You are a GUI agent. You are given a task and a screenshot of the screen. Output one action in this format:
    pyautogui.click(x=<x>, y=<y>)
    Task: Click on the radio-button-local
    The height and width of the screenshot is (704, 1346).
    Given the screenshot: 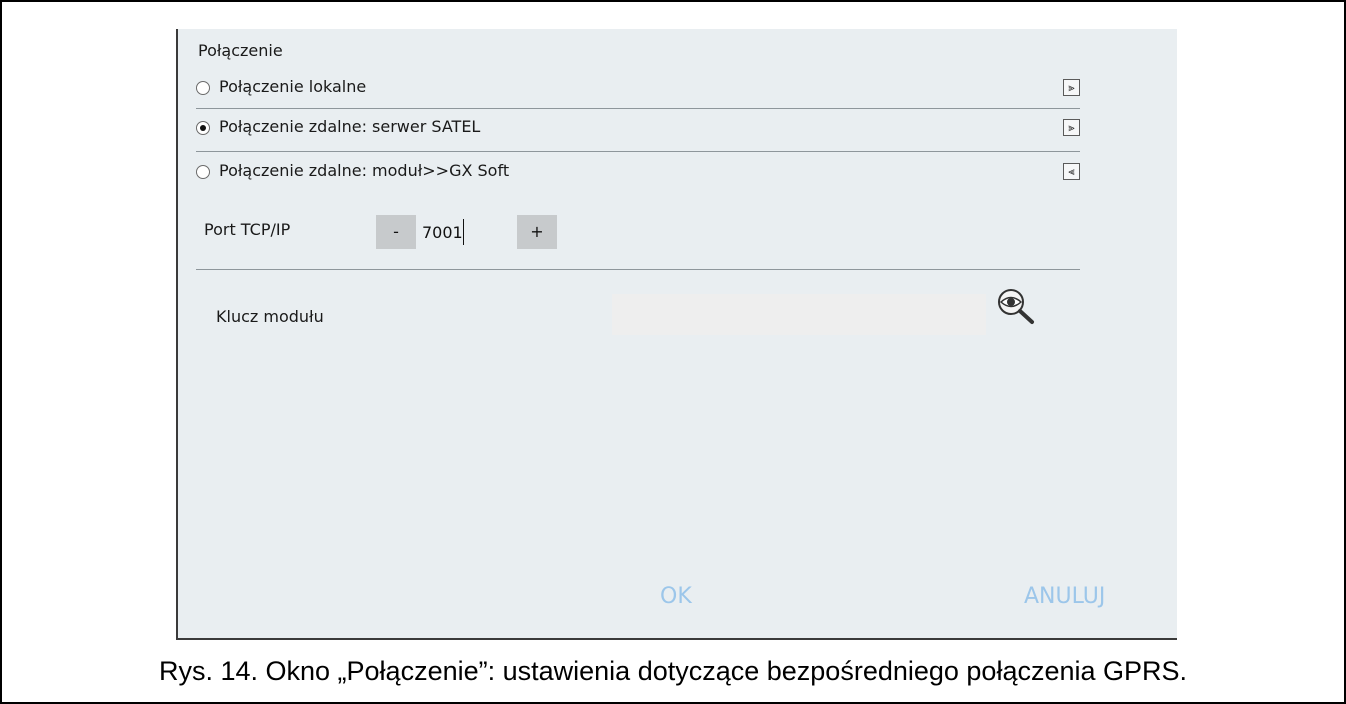 What is the action you would take?
    pyautogui.click(x=203, y=88)
    